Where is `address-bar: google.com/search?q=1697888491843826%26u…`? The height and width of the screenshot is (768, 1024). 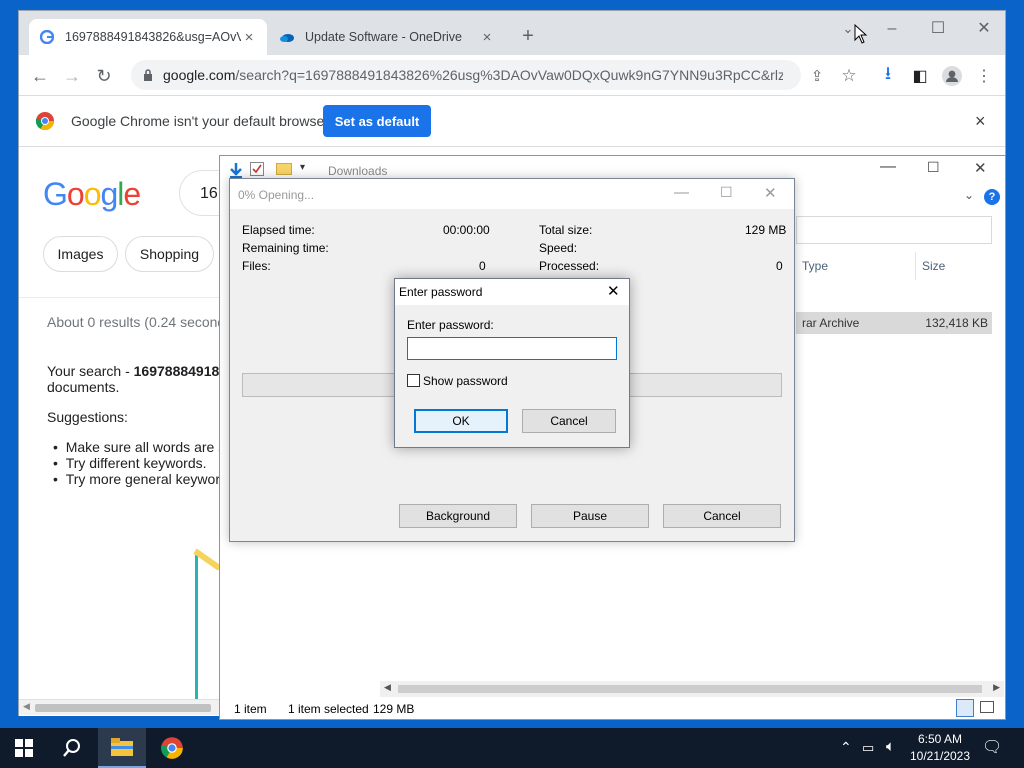 address-bar: google.com/search?q=1697888491843826%26u… is located at coordinates (466, 75).